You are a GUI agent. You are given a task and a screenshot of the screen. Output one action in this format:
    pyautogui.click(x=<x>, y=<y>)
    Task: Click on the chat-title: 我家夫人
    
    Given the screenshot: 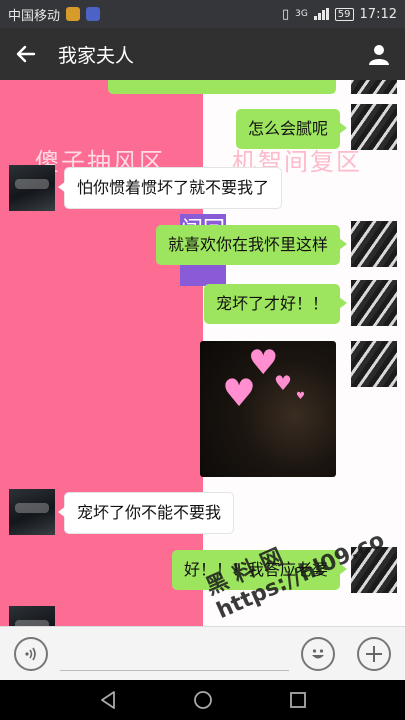 What is the action you would take?
    pyautogui.click(x=96, y=55)
    